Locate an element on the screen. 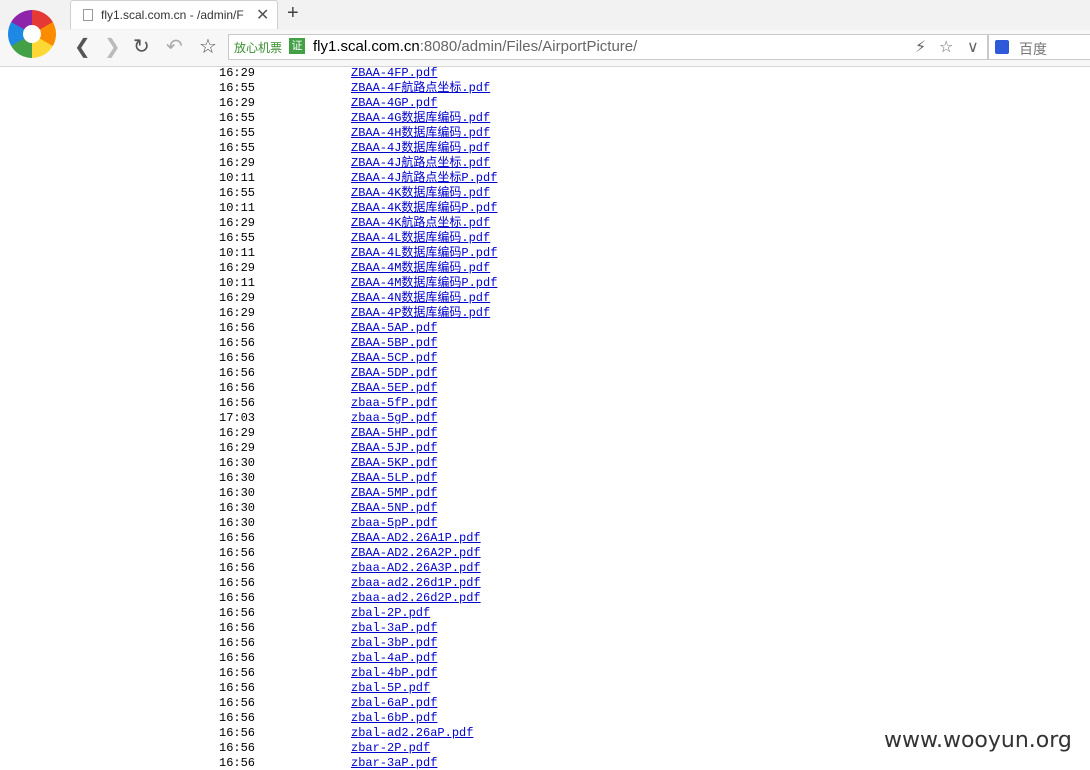 This screenshot has width=1090, height=770. bookmark-star-icon: ☆ is located at coordinates (946, 47).